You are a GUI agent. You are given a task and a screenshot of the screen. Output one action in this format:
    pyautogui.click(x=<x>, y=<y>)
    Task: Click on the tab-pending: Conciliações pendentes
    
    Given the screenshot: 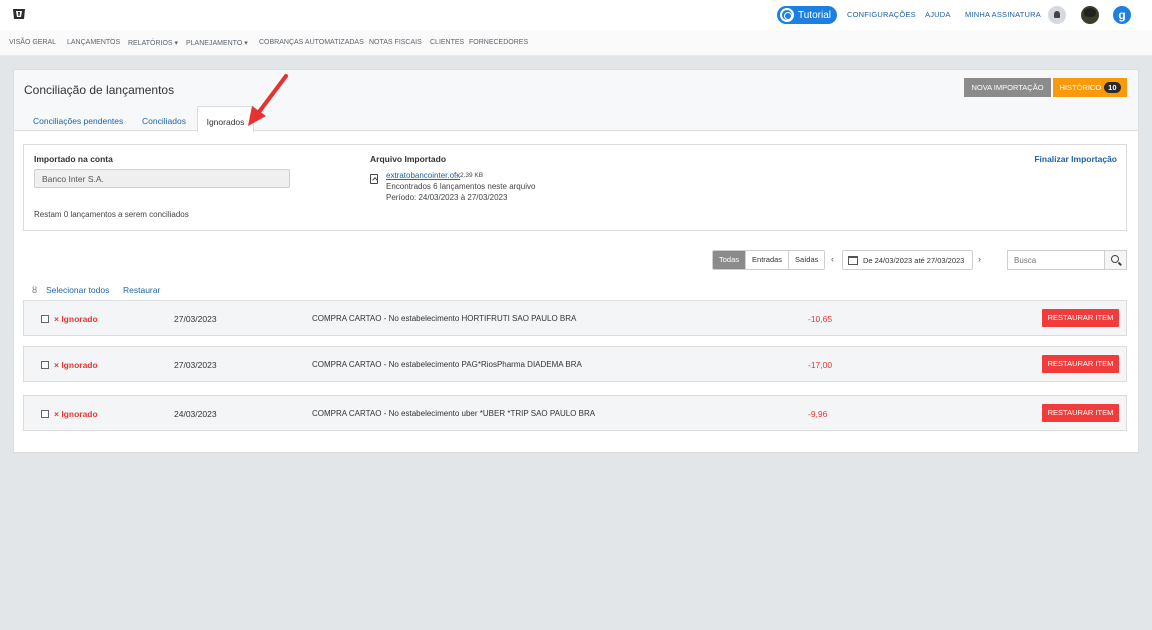 What is the action you would take?
    pyautogui.click(x=78, y=121)
    